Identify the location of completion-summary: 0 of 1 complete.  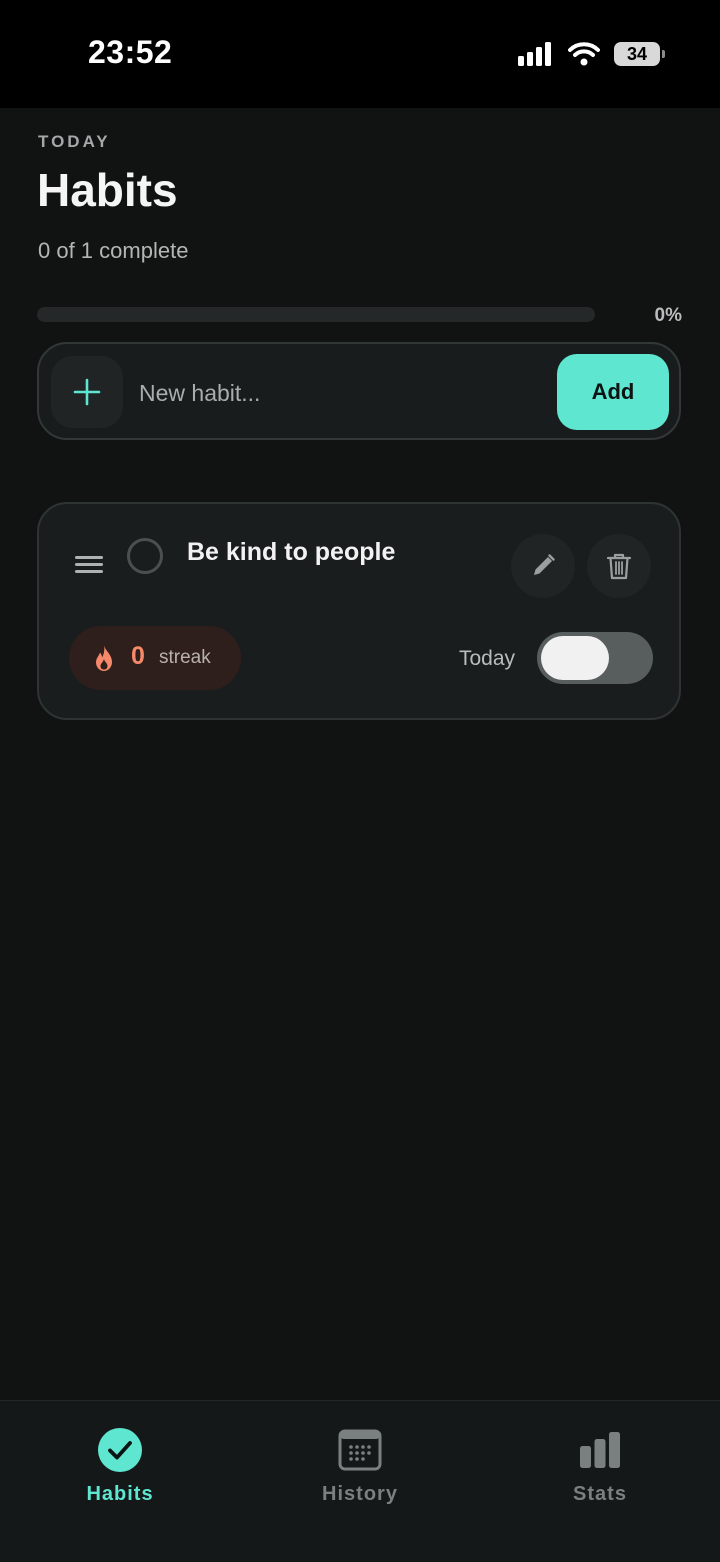
(113, 250).